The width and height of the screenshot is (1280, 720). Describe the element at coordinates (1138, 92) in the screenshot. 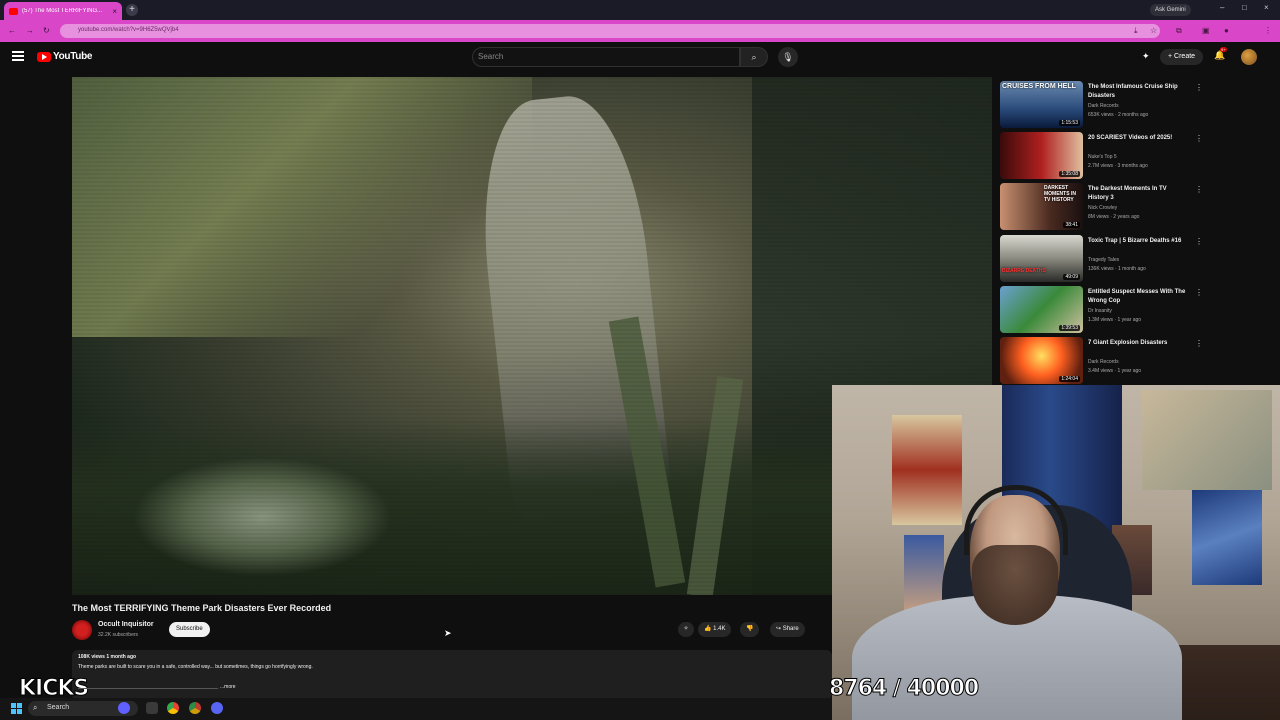

I see `recommendation-title: The Most Infamous Cruise Ship Disasters` at that location.